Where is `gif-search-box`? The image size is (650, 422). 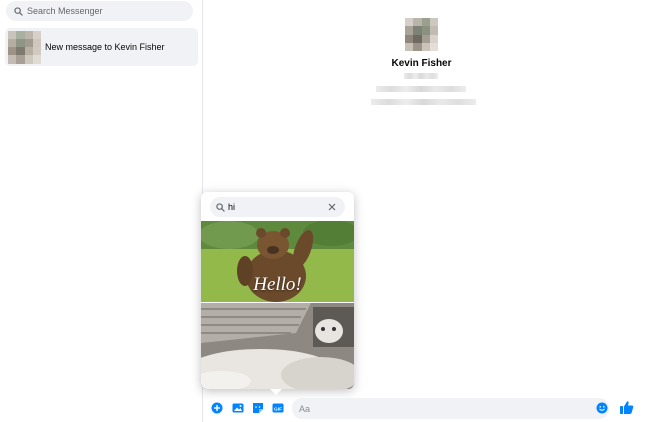 gif-search-box is located at coordinates (277, 207).